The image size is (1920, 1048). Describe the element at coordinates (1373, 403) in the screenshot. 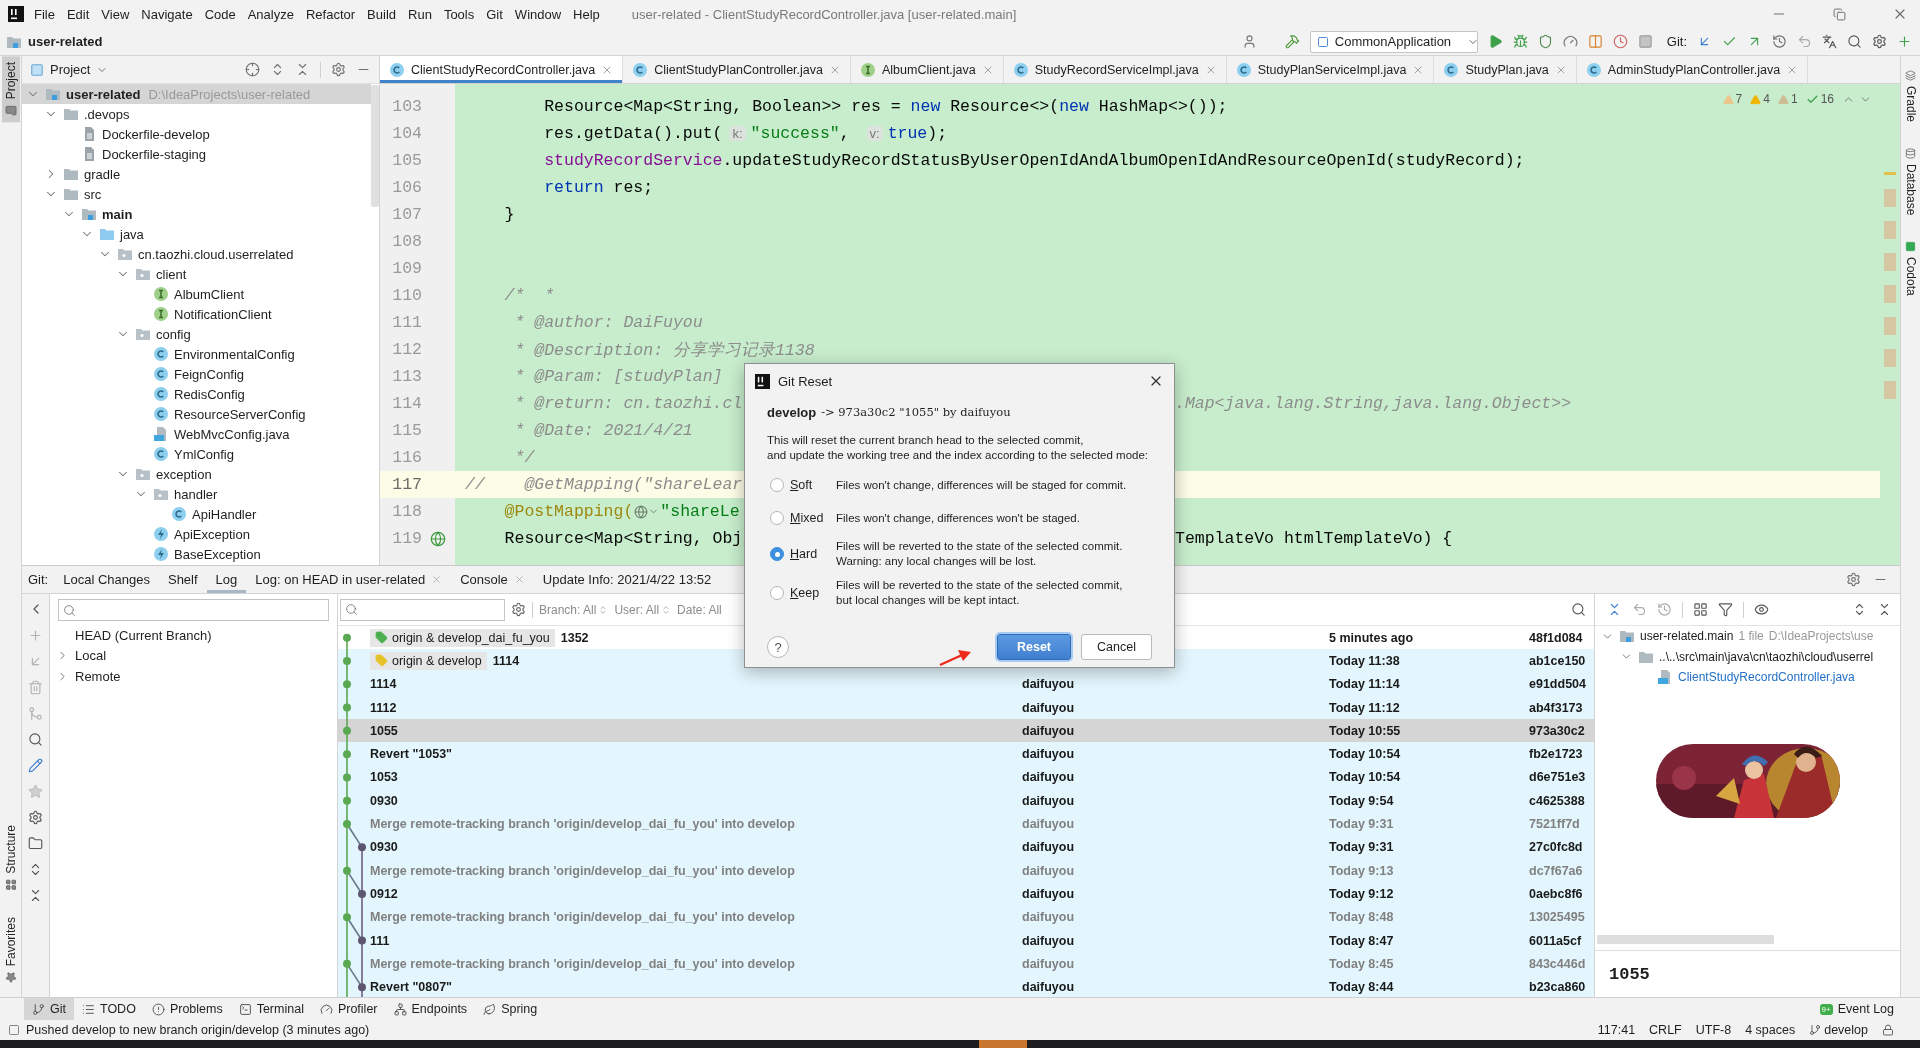

I see `code-text: .Map<java.lang.String,java.lang.Object>>` at that location.